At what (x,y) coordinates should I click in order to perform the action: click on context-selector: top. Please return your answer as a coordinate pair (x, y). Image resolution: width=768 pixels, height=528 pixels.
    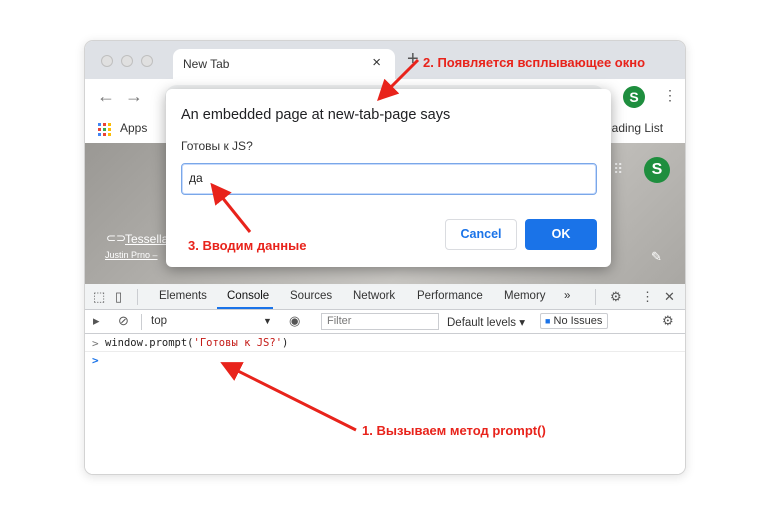
    Looking at the image, I should click on (159, 321).